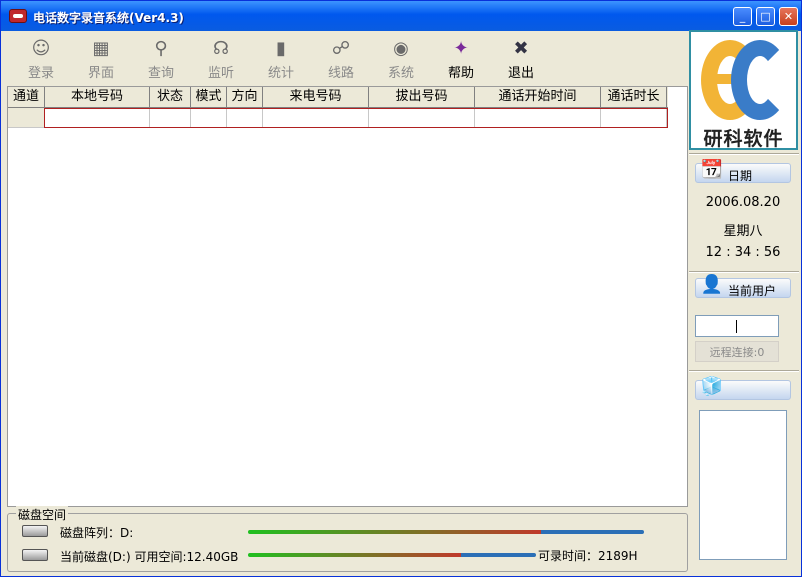 The image size is (802, 577). What do you see at coordinates (712, 169) in the screenshot?
I see `calendar-icon: 📆` at bounding box center [712, 169].